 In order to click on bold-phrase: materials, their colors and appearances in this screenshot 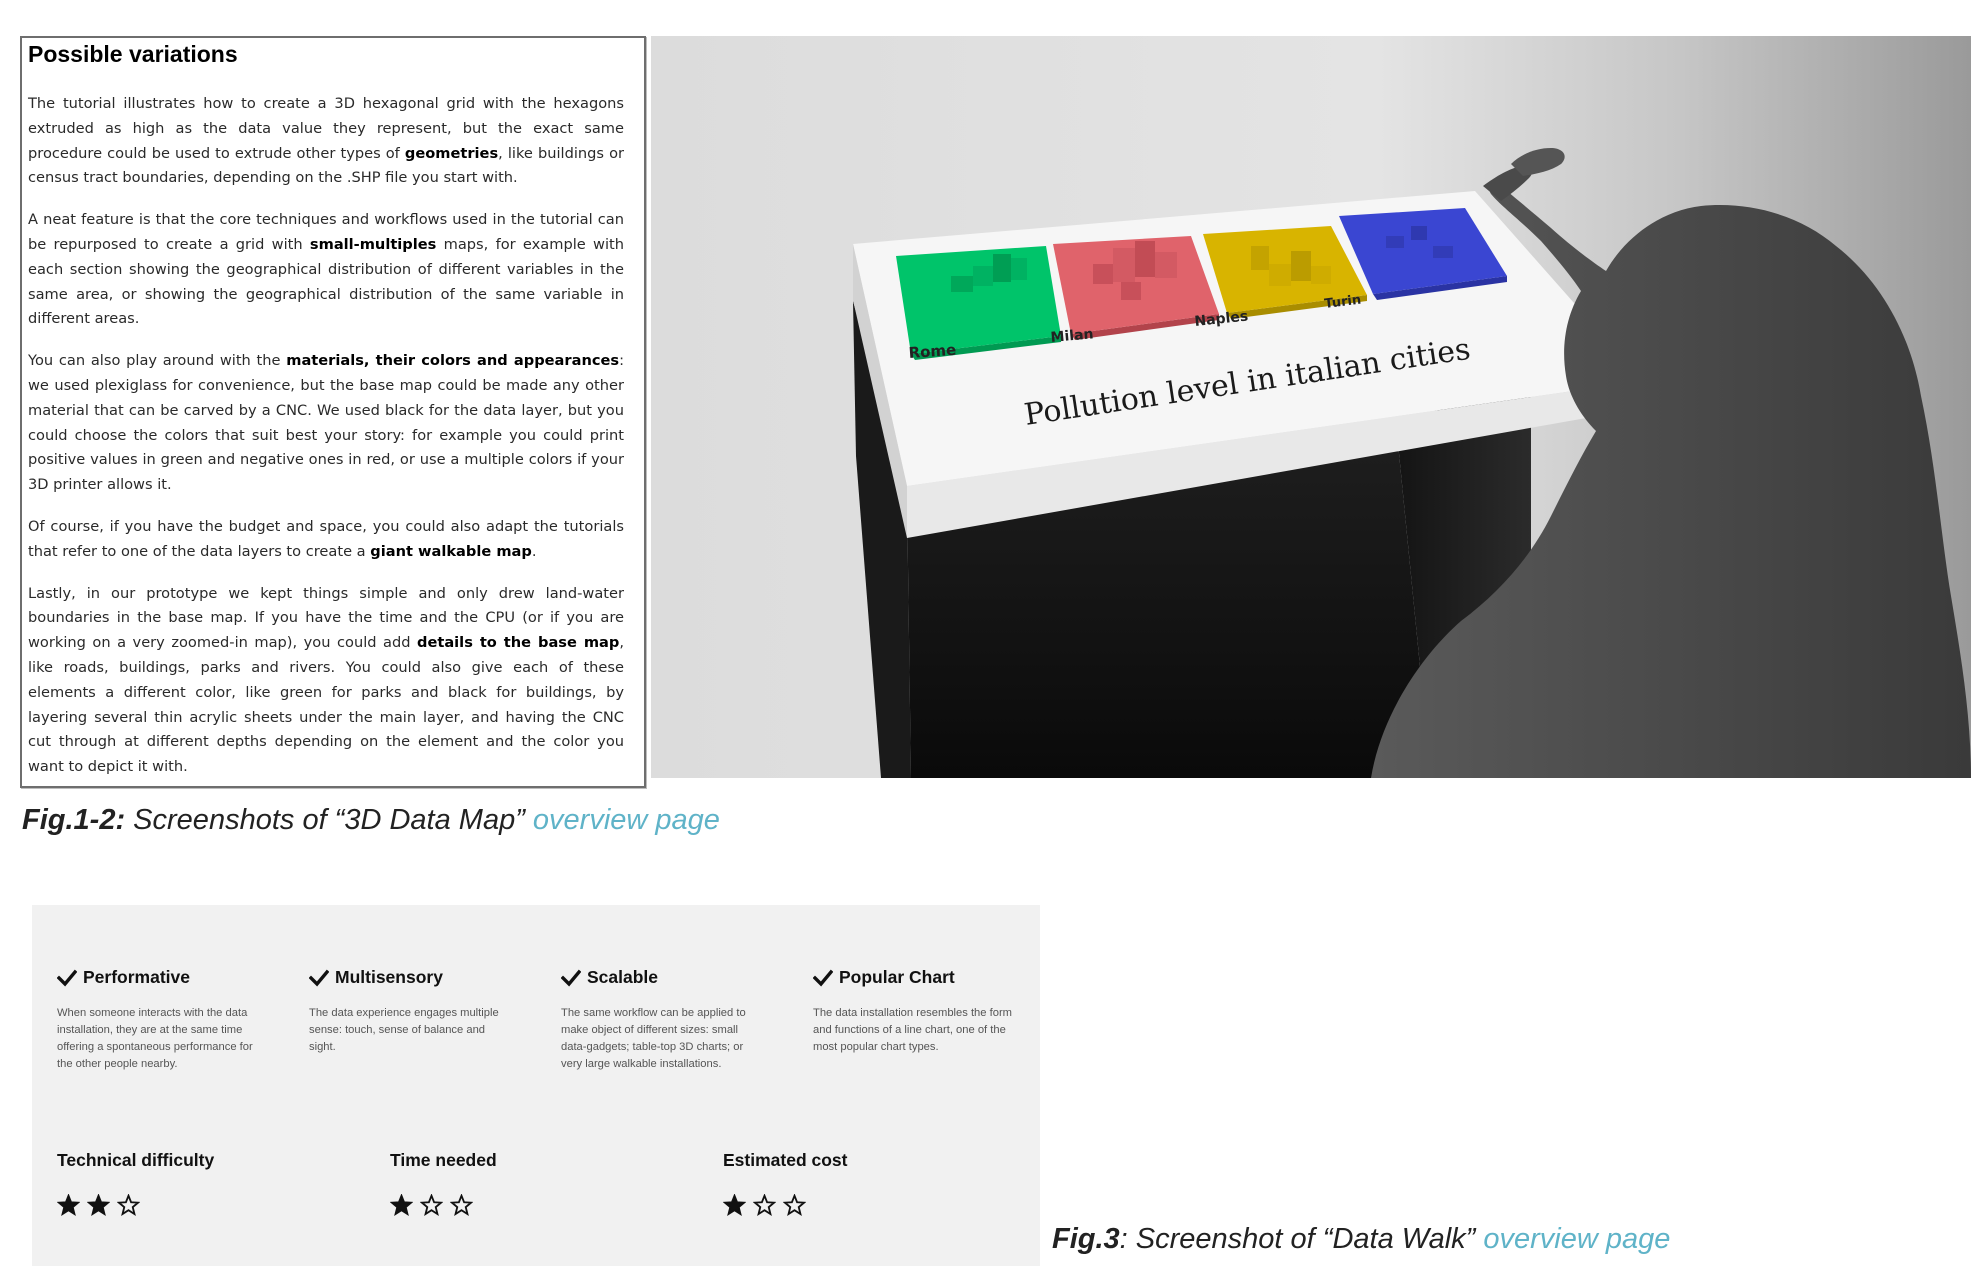, I will do `click(453, 361)`.